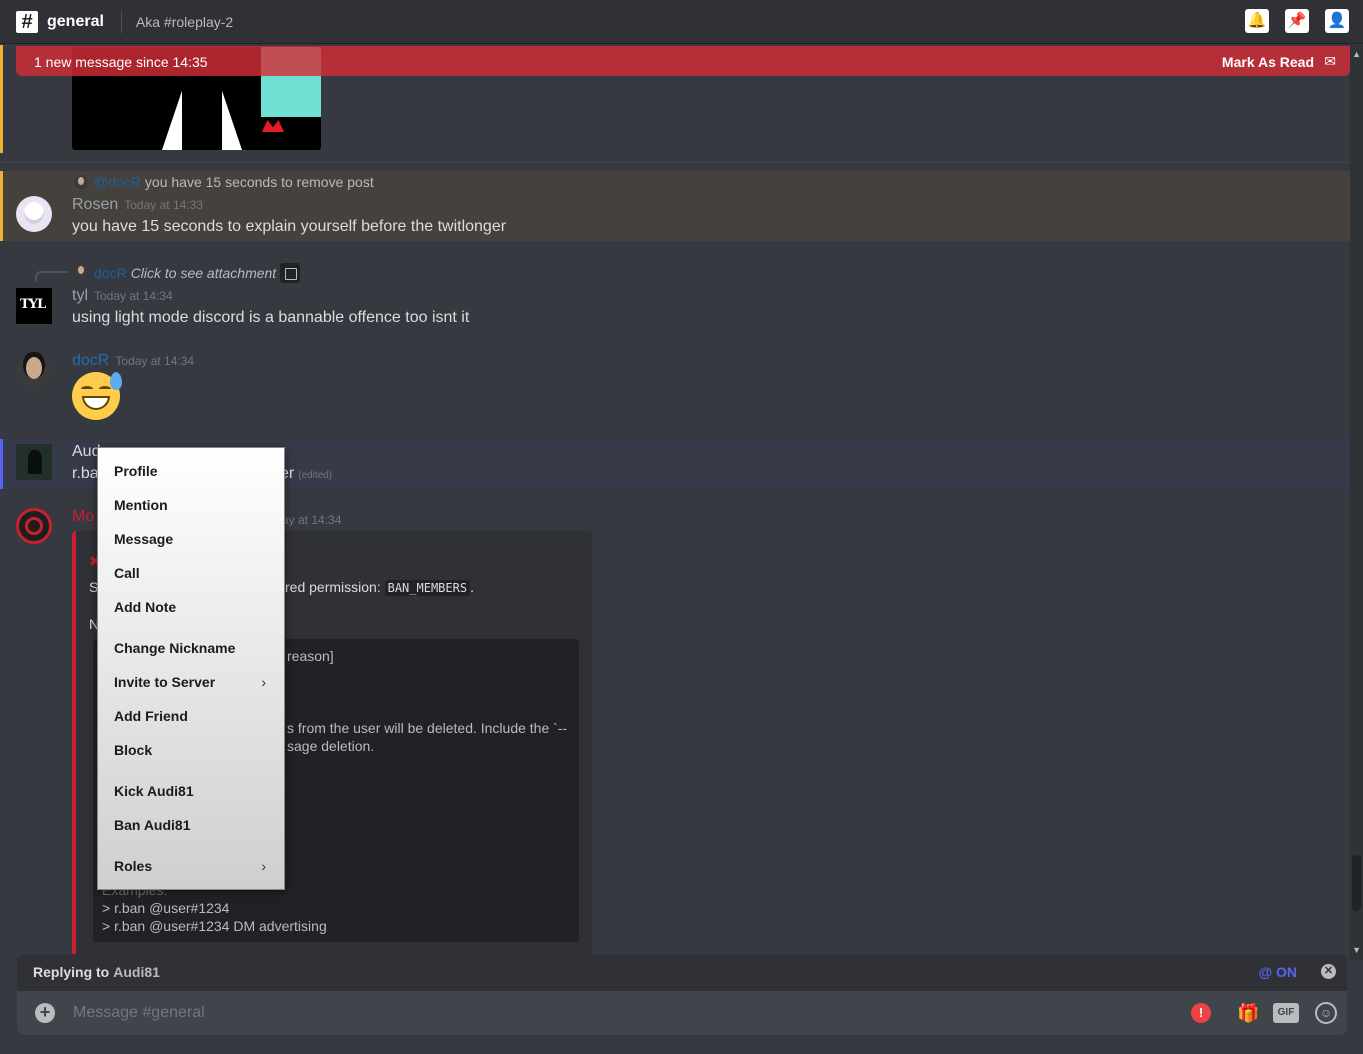 The height and width of the screenshot is (1054, 1363). What do you see at coordinates (192, 648) in the screenshot?
I see `menu-item-change-nickname: Change Nickname` at bounding box center [192, 648].